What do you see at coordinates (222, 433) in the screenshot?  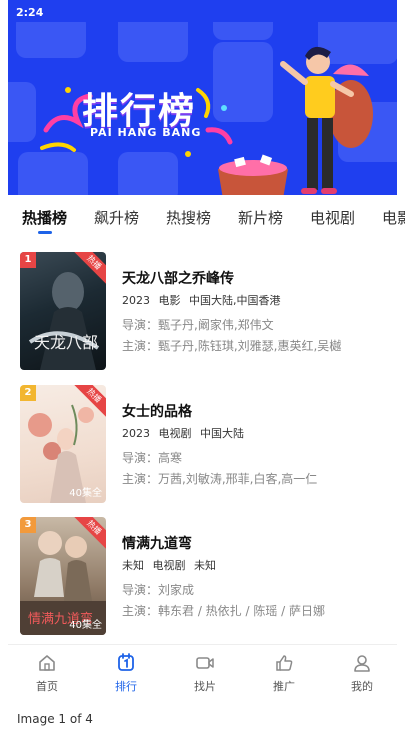 I see `movie-region: 中国大陆` at bounding box center [222, 433].